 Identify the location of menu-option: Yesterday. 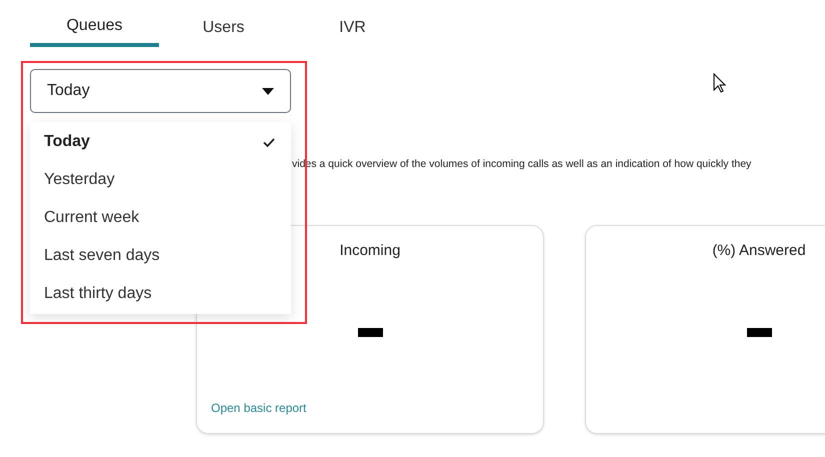
(160, 180).